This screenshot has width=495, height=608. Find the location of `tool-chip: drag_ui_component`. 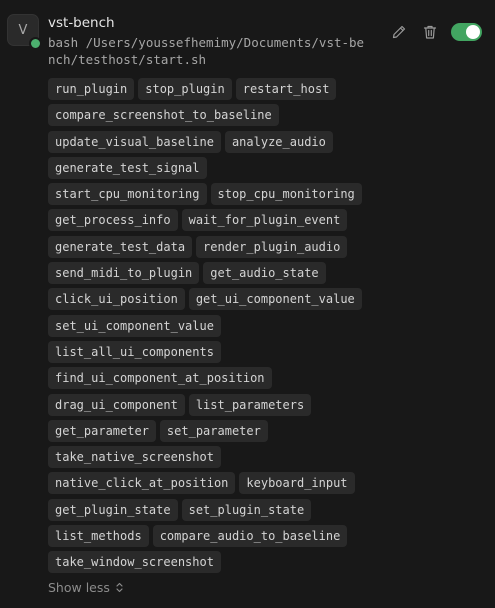

tool-chip: drag_ui_component is located at coordinates (116, 404).